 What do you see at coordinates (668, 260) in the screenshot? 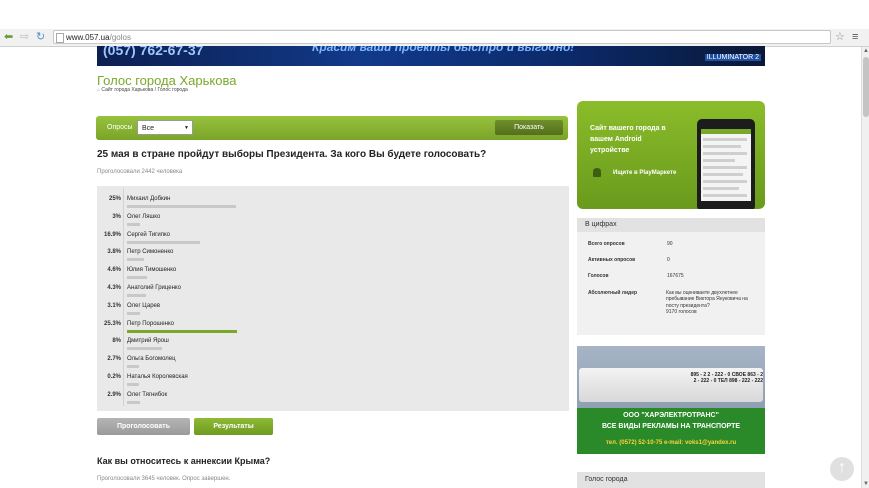
I see `stat-value: 0` at bounding box center [668, 260].